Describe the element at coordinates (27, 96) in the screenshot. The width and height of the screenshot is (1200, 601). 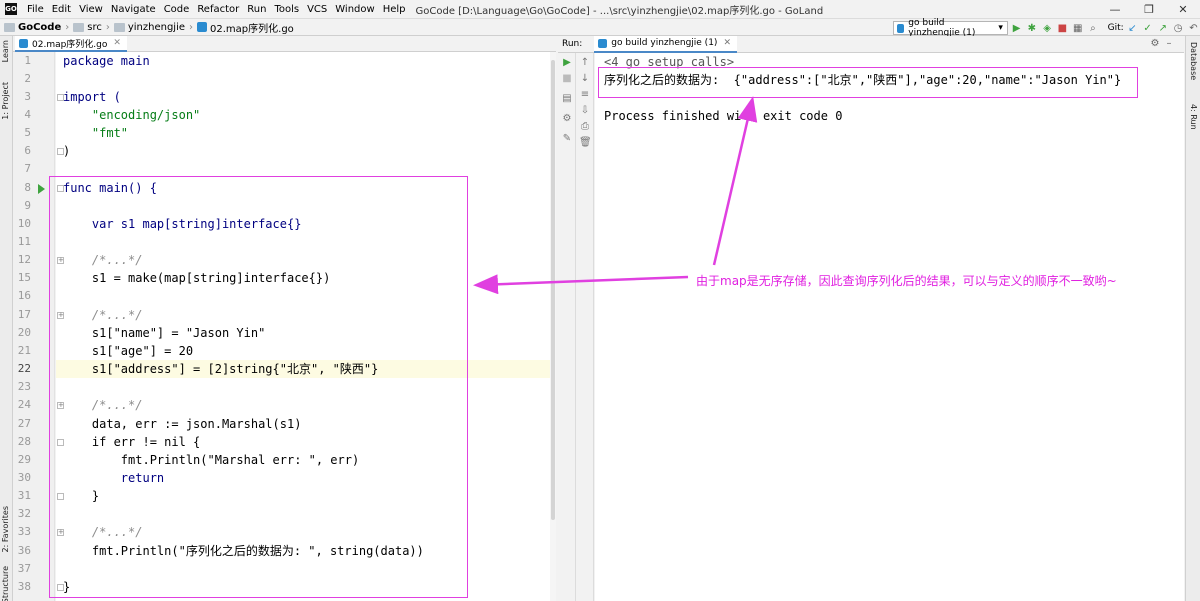
I see `line-number: 3` at that location.